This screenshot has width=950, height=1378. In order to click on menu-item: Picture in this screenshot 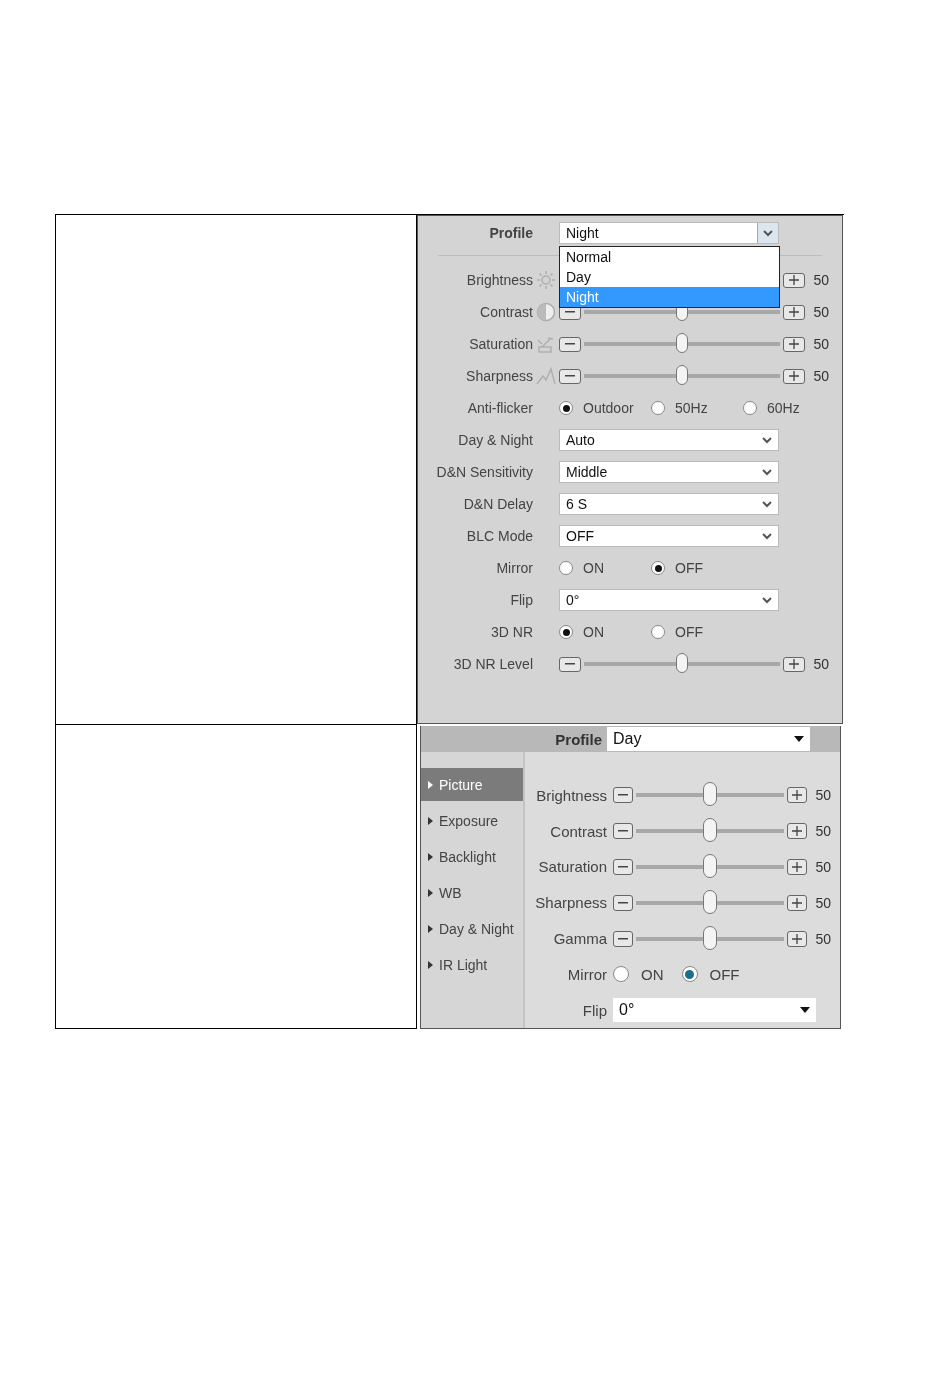, I will do `click(472, 785)`.